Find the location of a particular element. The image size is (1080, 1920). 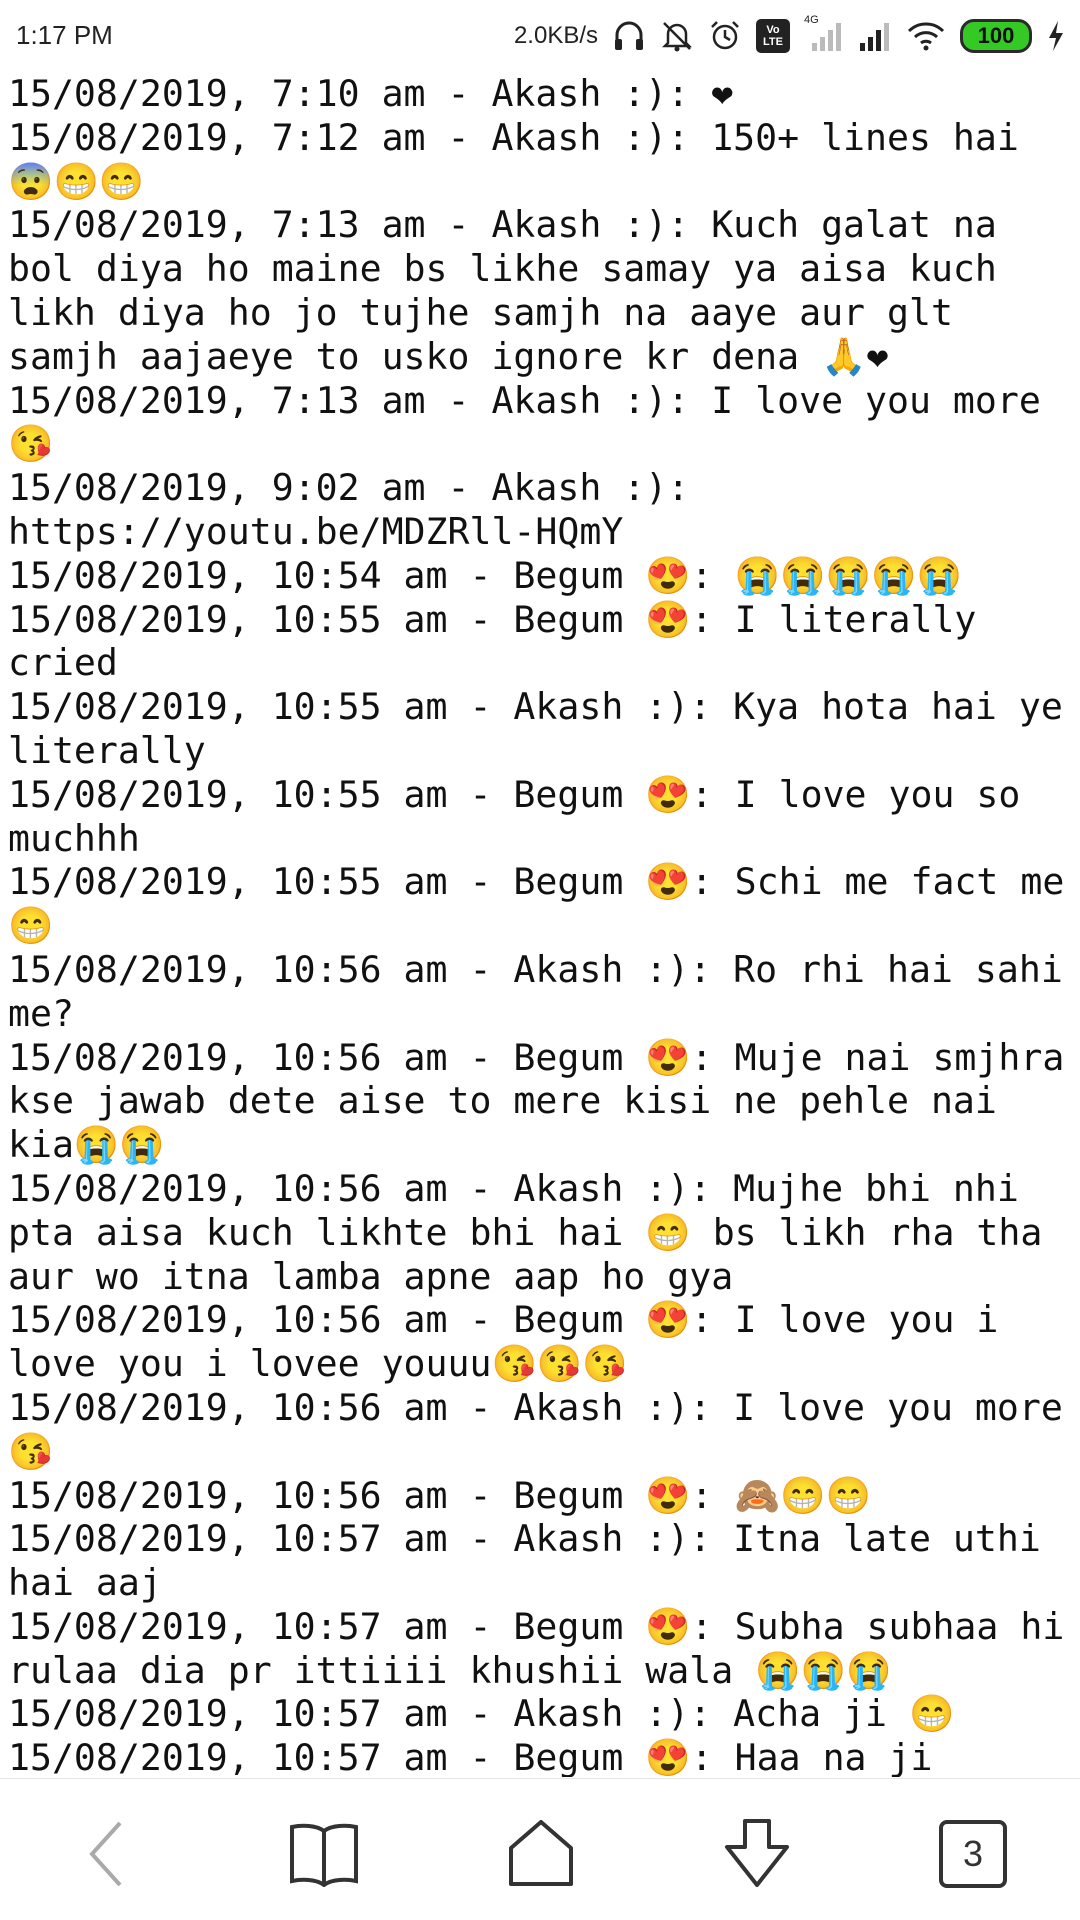

chat-line: 15/08/2019, 10:56 am - Begum 😍: 🙈😁😁 is located at coordinates (440, 1495).